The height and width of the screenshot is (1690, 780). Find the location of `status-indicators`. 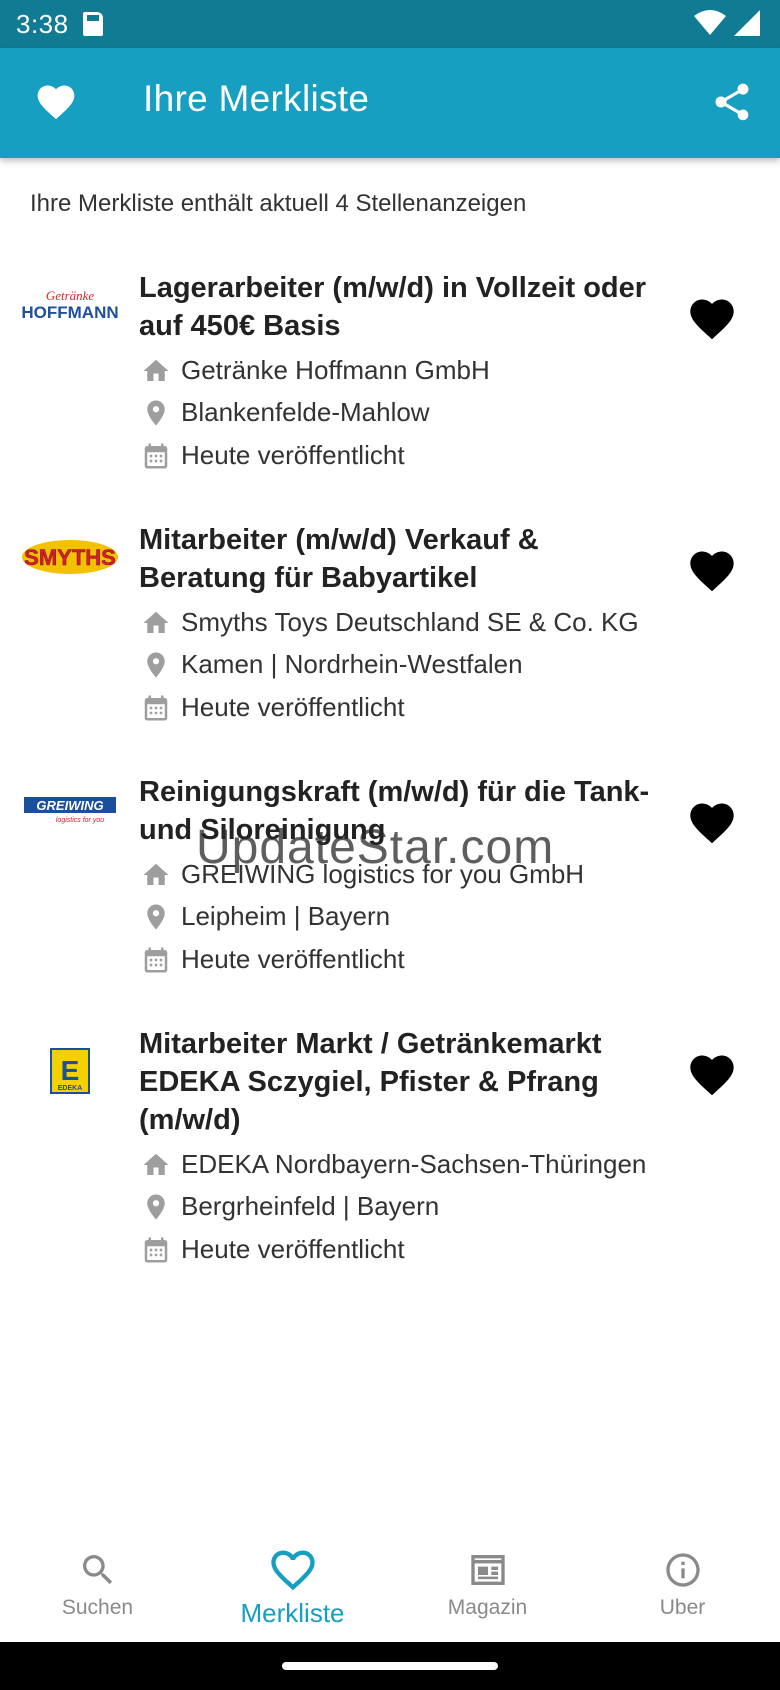

status-indicators is located at coordinates (727, 23).